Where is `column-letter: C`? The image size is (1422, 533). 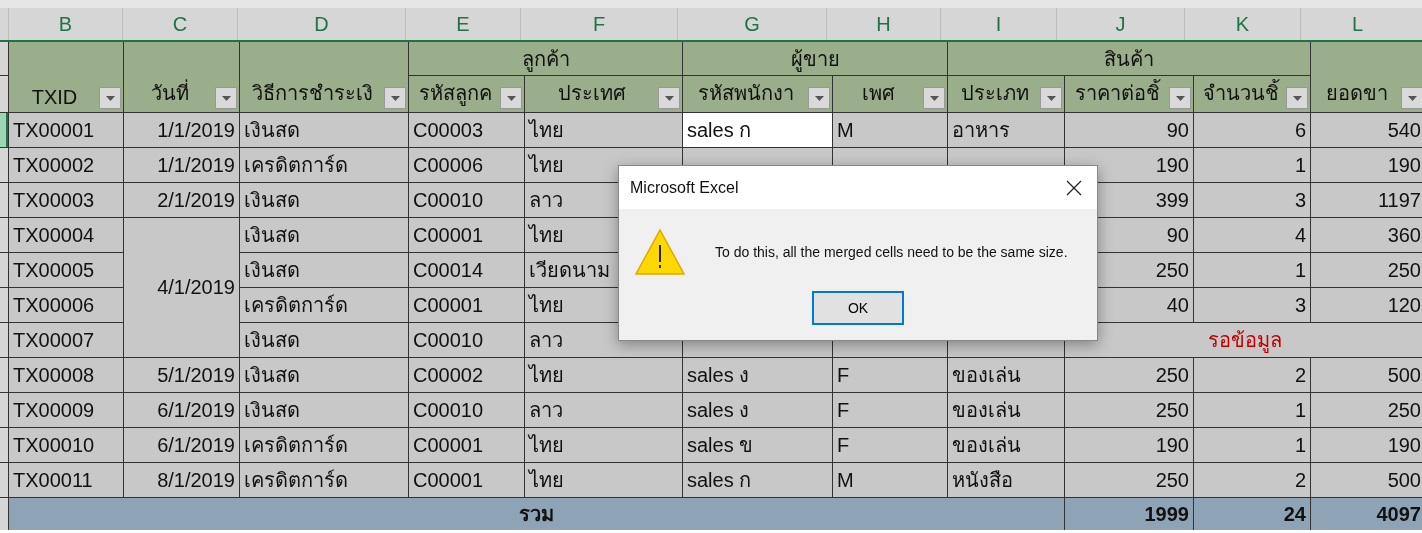
column-letter: C is located at coordinates (179, 24).